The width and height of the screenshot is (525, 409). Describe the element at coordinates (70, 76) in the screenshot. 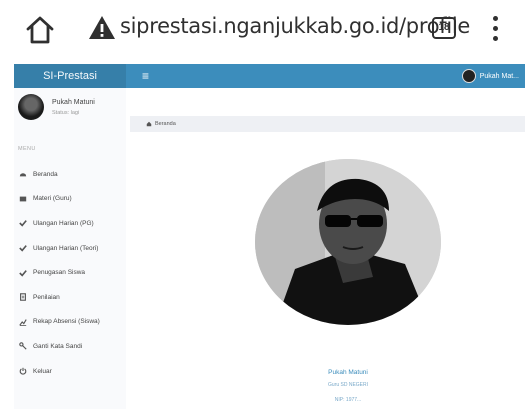

I see `brand-logo: SI-Prestasi` at that location.